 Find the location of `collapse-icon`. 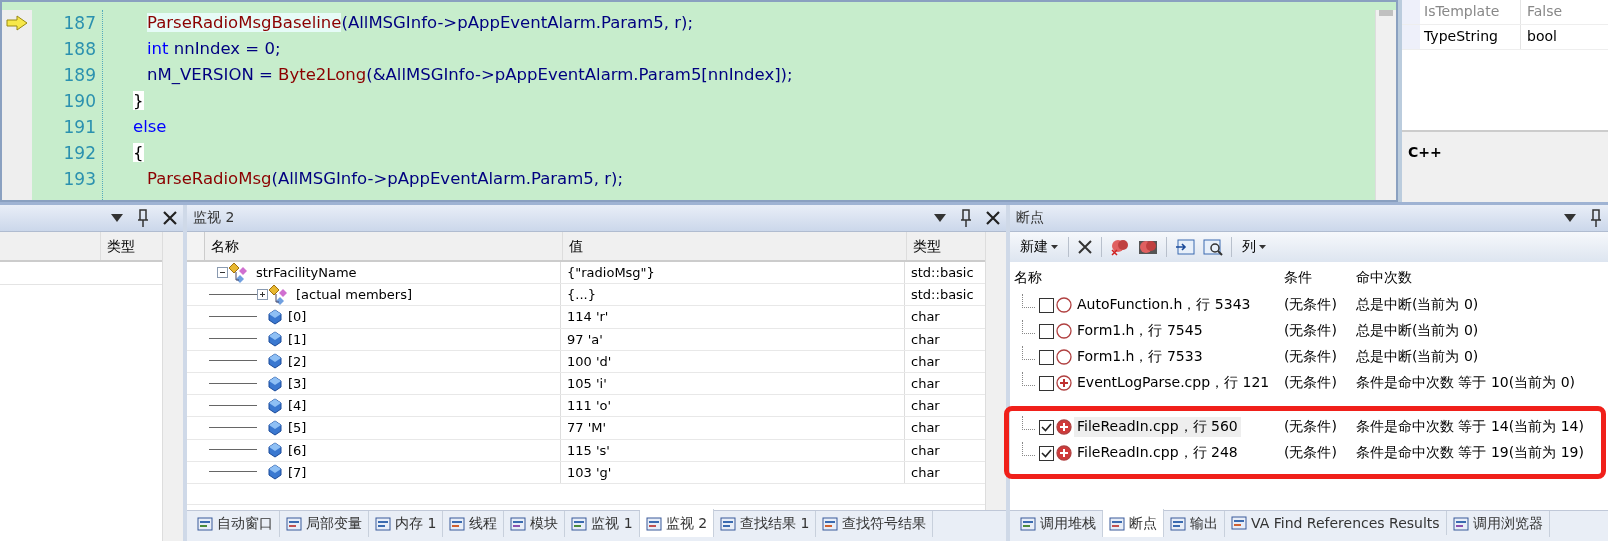

collapse-icon is located at coordinates (222, 273).